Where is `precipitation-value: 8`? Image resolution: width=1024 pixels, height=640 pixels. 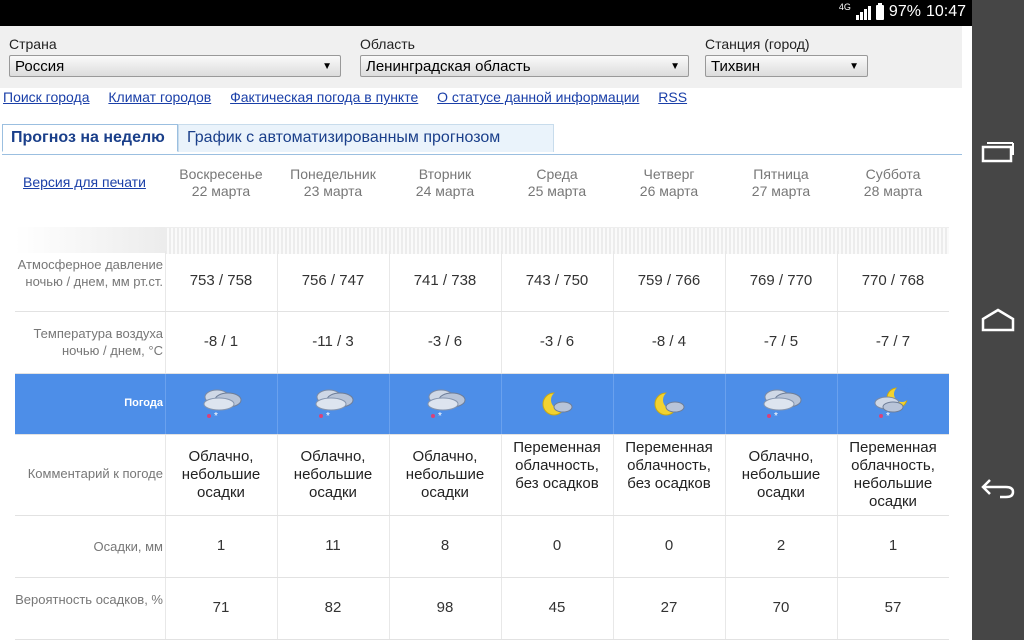
precipitation-value: 8 is located at coordinates (445, 545).